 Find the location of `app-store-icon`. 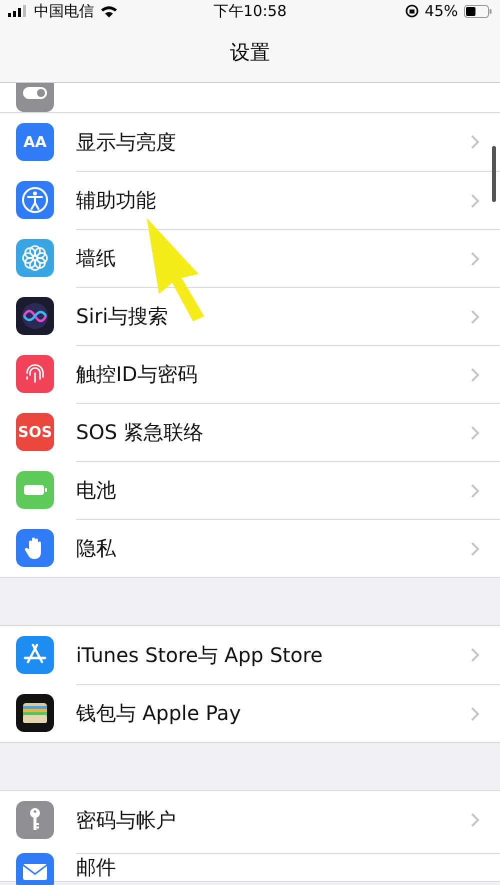

app-store-icon is located at coordinates (35, 655).